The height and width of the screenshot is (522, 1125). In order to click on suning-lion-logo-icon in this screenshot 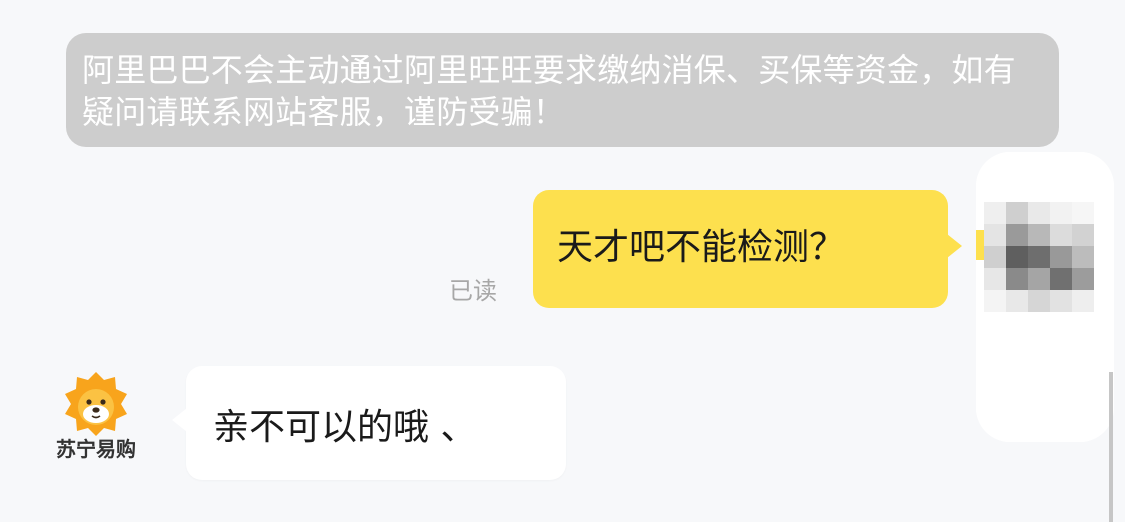, I will do `click(96, 404)`.